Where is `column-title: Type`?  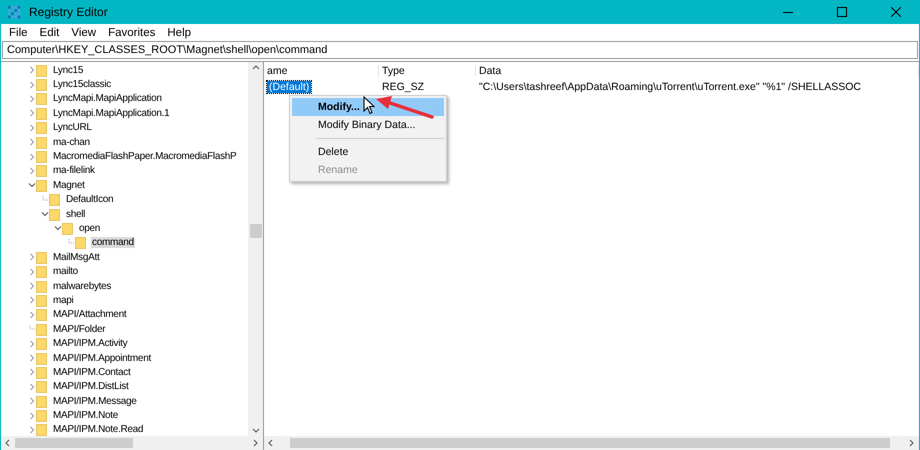
column-title: Type is located at coordinates (427, 70).